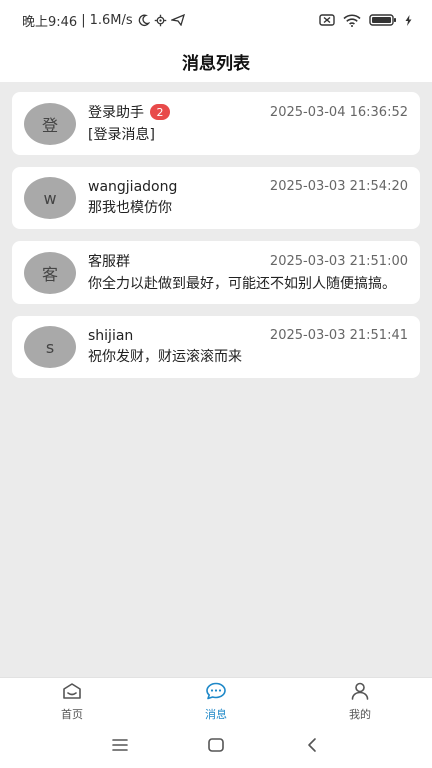 Image resolution: width=432 pixels, height=768 pixels. I want to click on charging-icon, so click(408, 20).